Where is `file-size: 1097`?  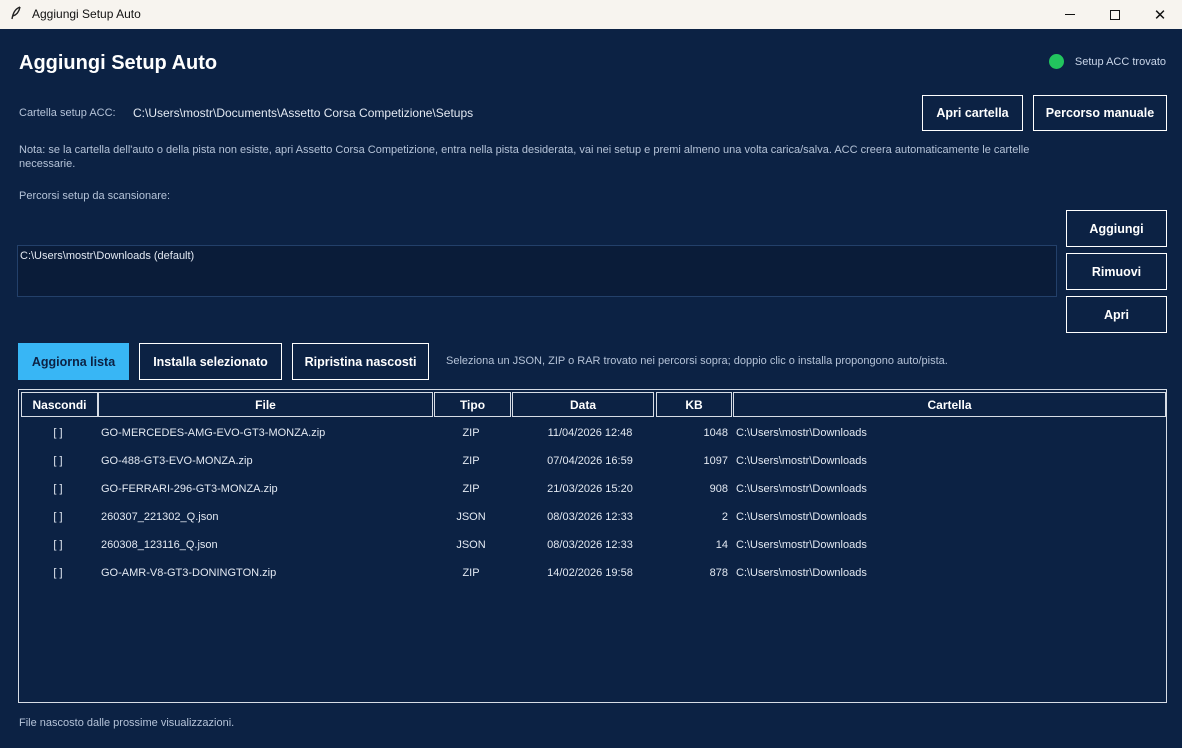
file-size: 1097 is located at coordinates (715, 461).